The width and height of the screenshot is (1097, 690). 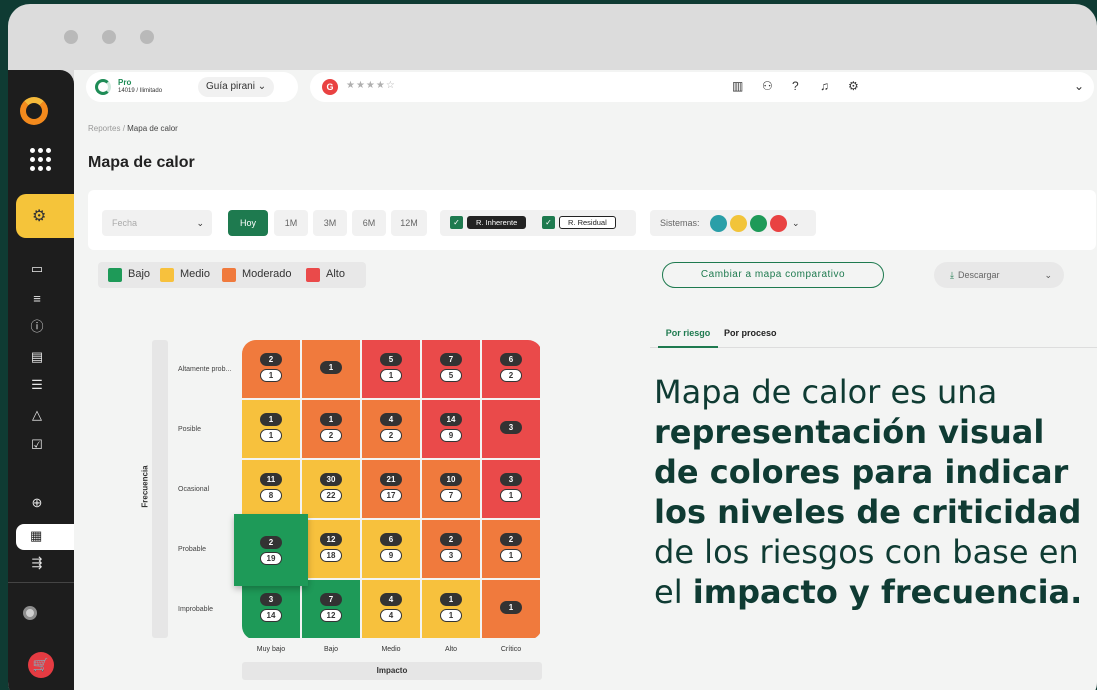 What do you see at coordinates (409, 223) in the screenshot?
I see `period-12m-button: 12M` at bounding box center [409, 223].